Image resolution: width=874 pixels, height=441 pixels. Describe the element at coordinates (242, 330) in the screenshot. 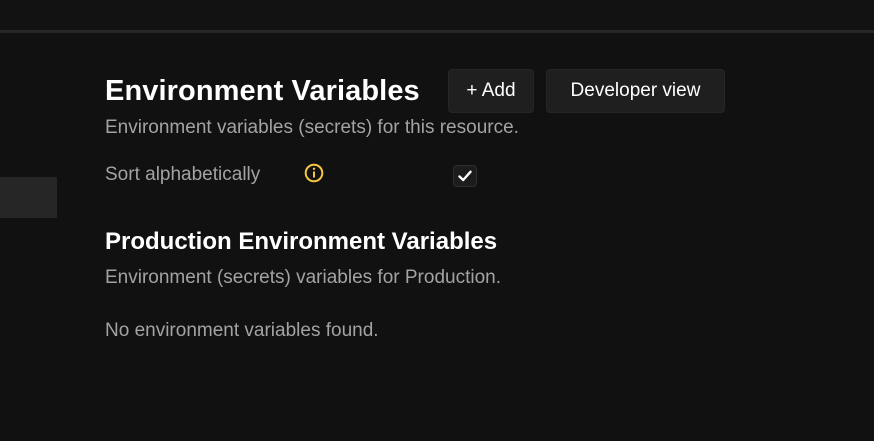

I see `empty-state-message: No environment variables found.` at that location.